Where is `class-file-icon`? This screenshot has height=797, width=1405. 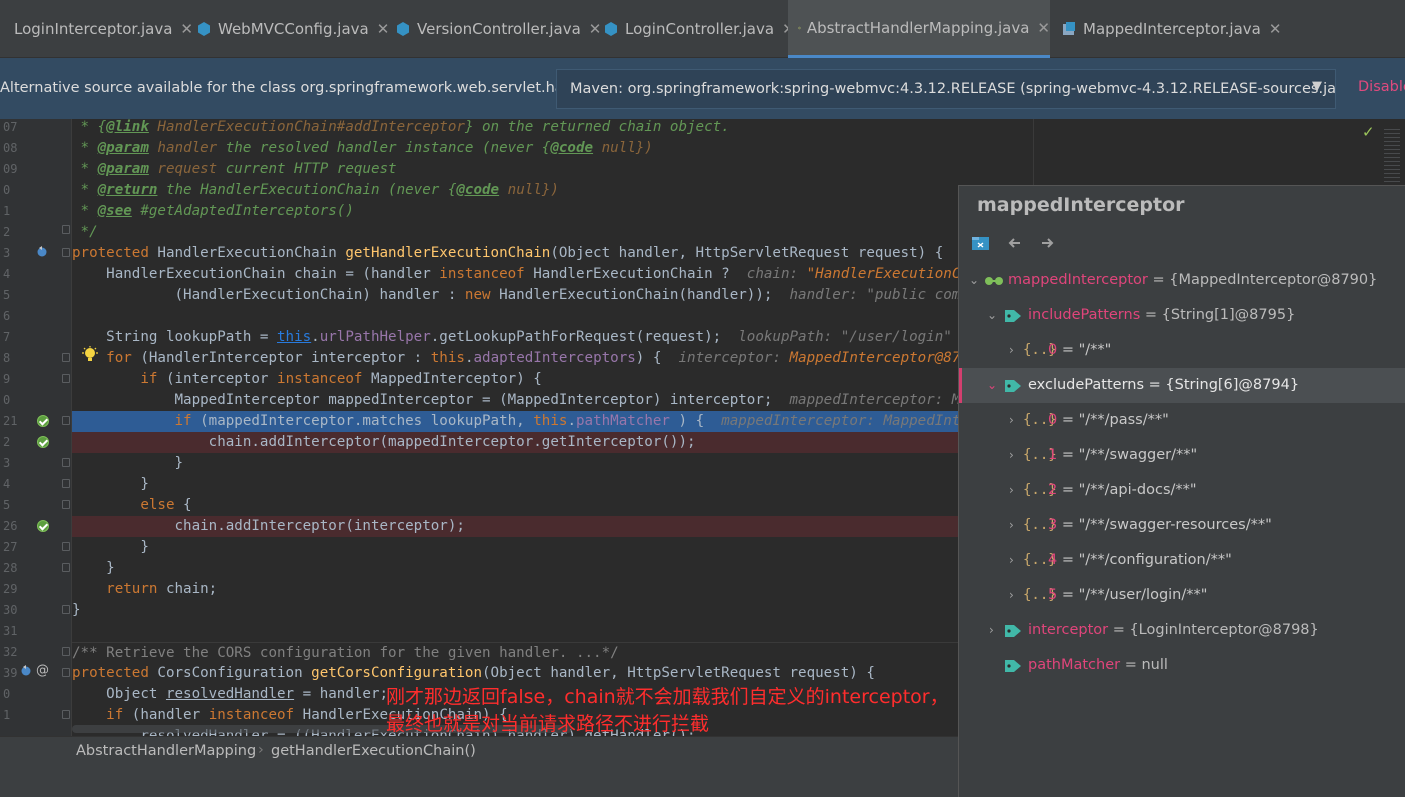
class-file-icon is located at coordinates (799, 27).